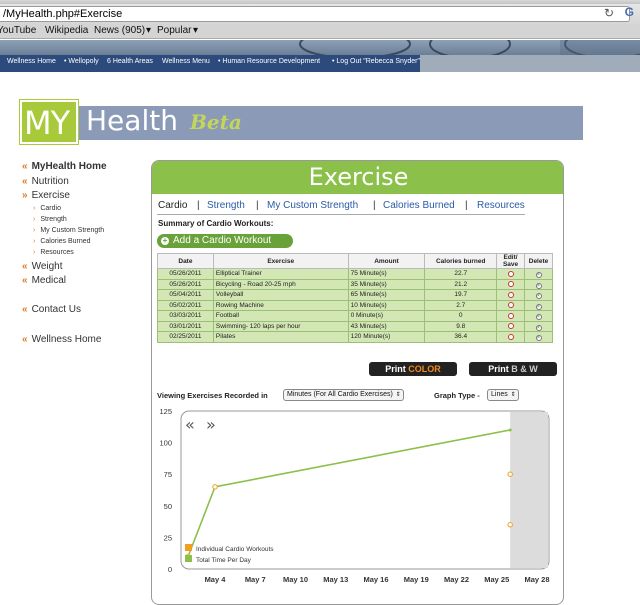 Image resolution: width=640 pixels, height=605 pixels. Describe the element at coordinates (25, 166) in the screenshot. I see `double-chevron-left-icon: «` at that location.